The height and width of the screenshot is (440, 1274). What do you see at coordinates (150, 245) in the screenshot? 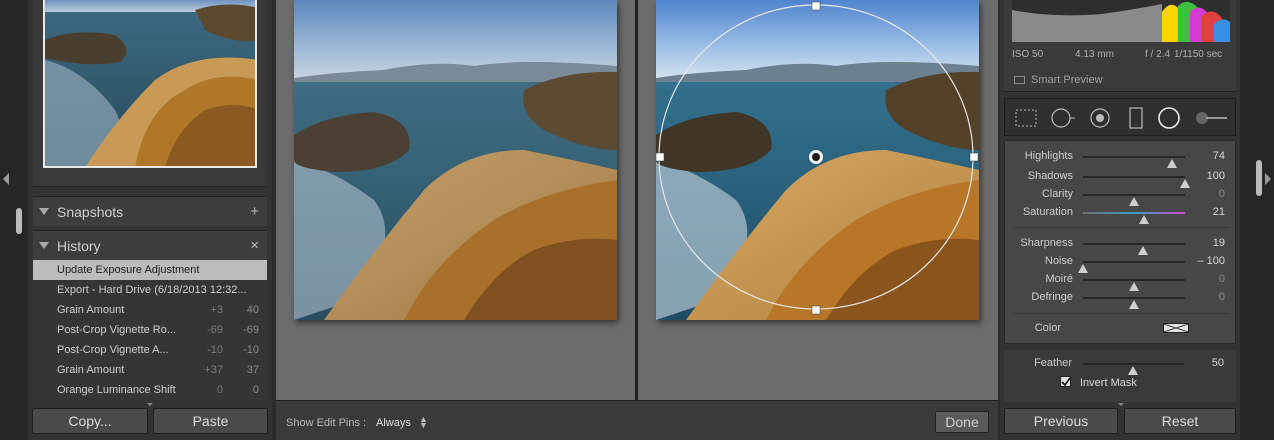
I see `history-panel-header: History ×` at bounding box center [150, 245].